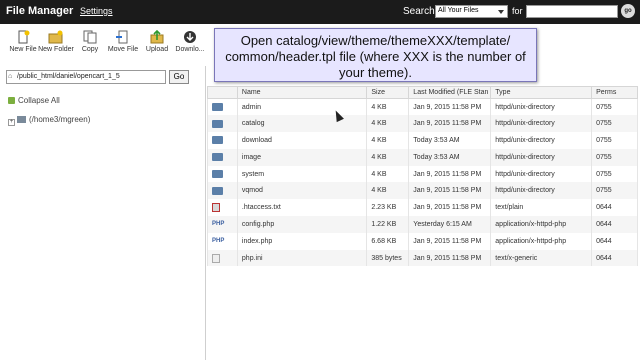  What do you see at coordinates (11, 122) in the screenshot?
I see `expand-icon: +` at bounding box center [11, 122].